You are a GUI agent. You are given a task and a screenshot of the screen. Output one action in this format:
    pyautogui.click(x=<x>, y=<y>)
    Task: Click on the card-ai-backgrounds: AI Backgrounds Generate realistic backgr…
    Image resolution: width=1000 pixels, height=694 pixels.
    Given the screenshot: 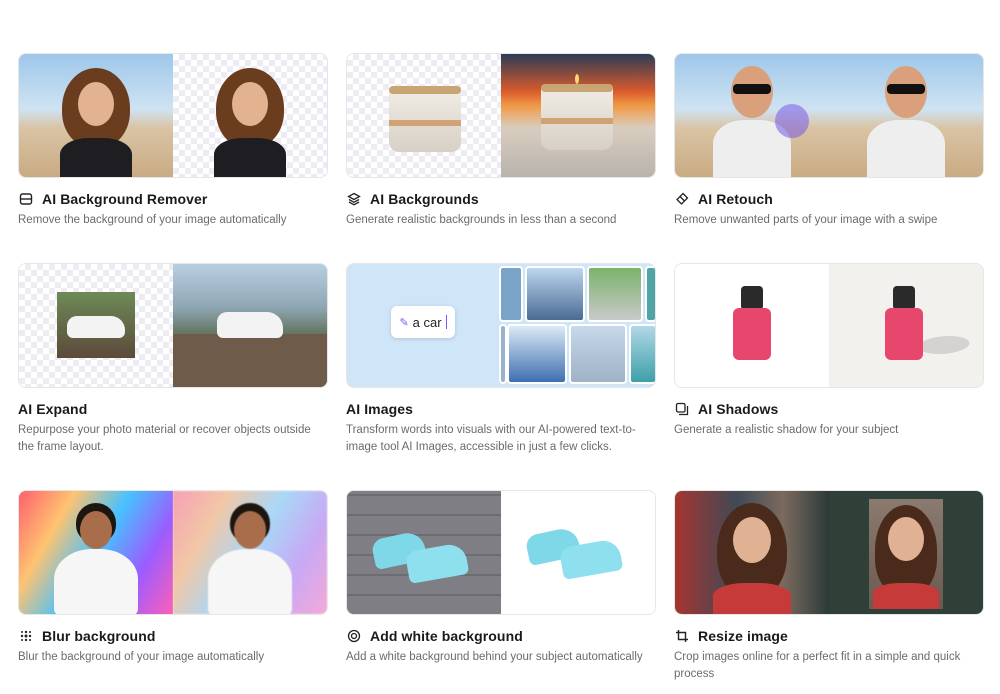 What is the action you would take?
    pyautogui.click(x=501, y=158)
    